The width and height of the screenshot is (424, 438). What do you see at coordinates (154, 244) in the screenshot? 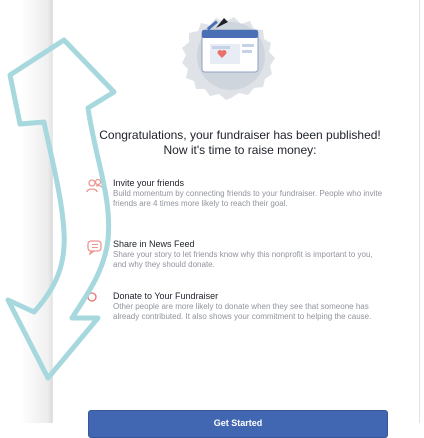
I see `step-title: Share in News Feed` at bounding box center [154, 244].